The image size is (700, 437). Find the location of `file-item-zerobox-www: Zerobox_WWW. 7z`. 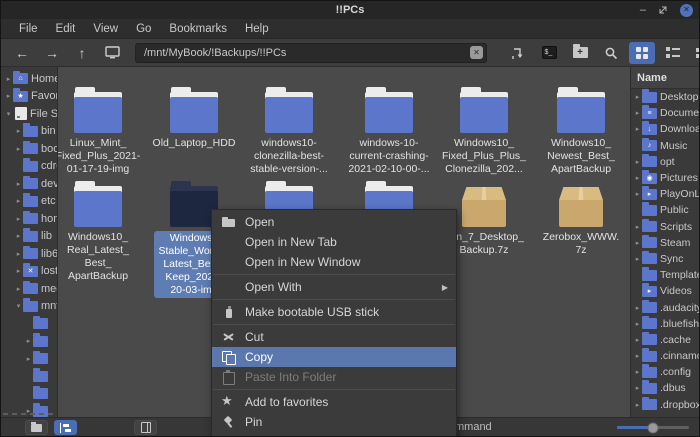

file-item-zerobox-www: Zerobox_WWW. 7z is located at coordinates (581, 219).